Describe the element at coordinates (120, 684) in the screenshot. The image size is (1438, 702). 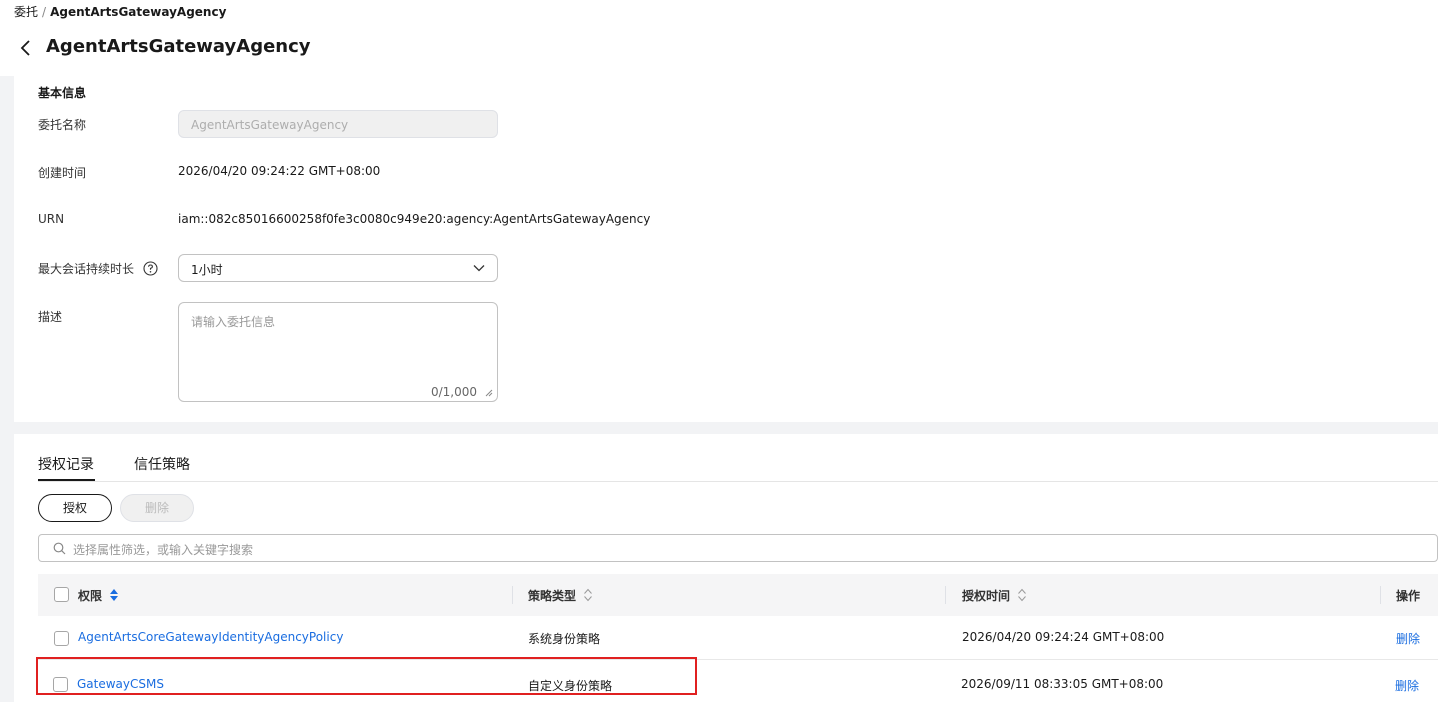
I see `permission-link: GatewayCSMS` at that location.